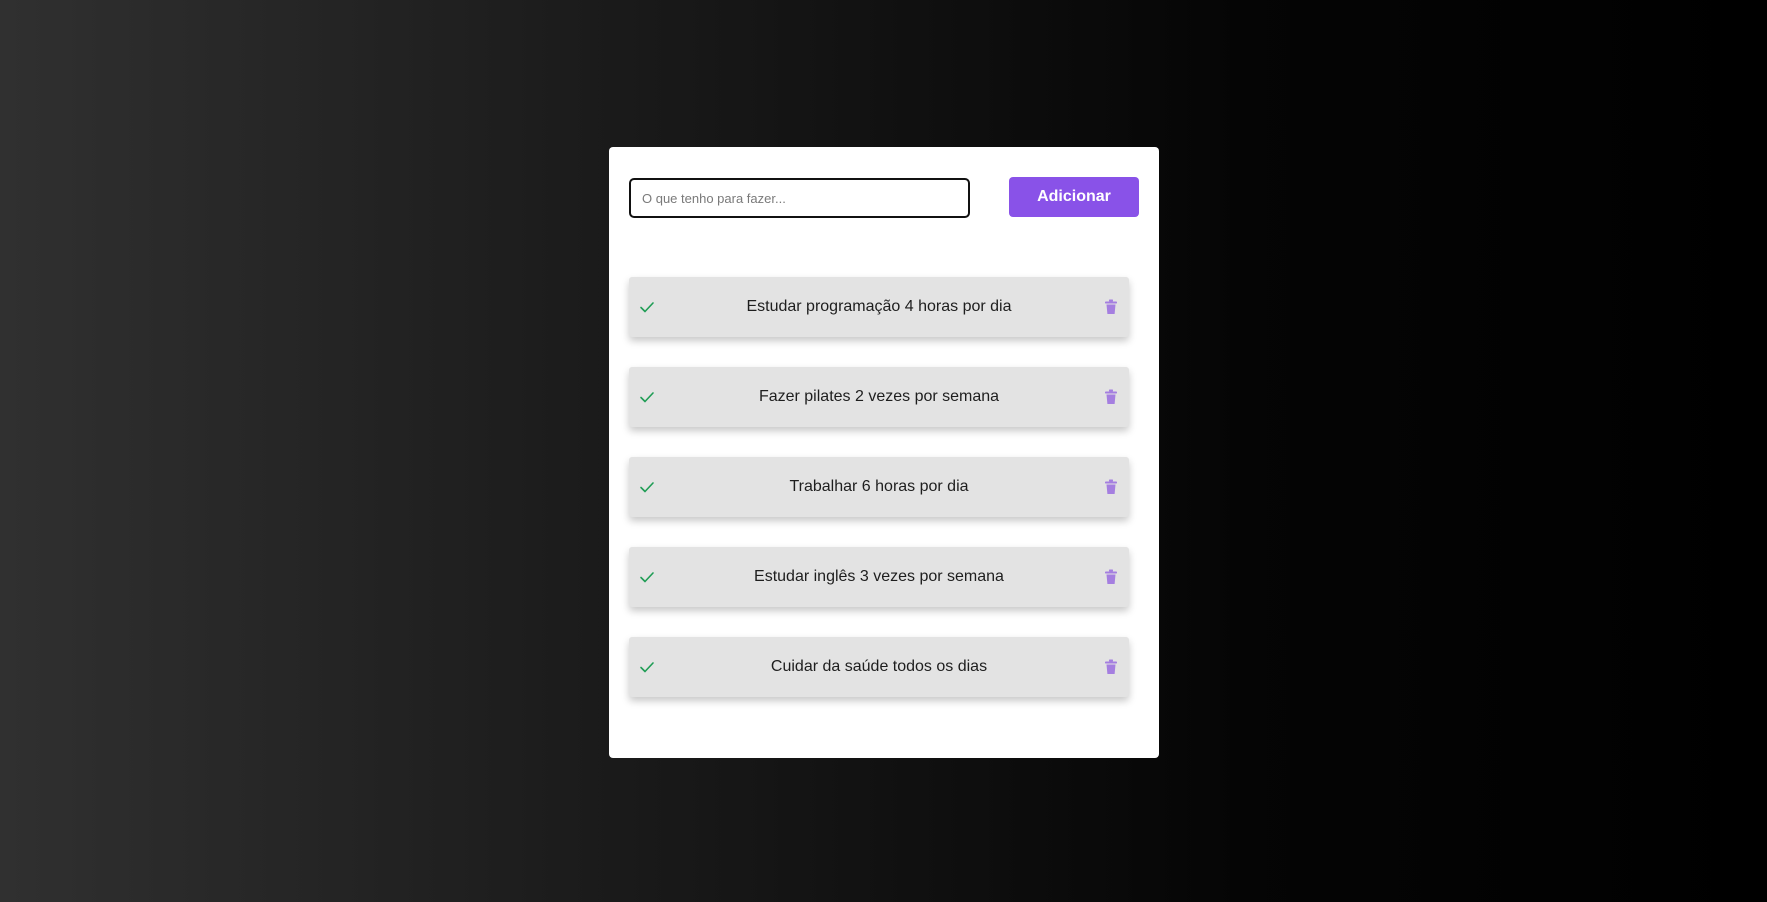  I want to click on task-text: Cuidar da saúde todos os dias, so click(879, 666).